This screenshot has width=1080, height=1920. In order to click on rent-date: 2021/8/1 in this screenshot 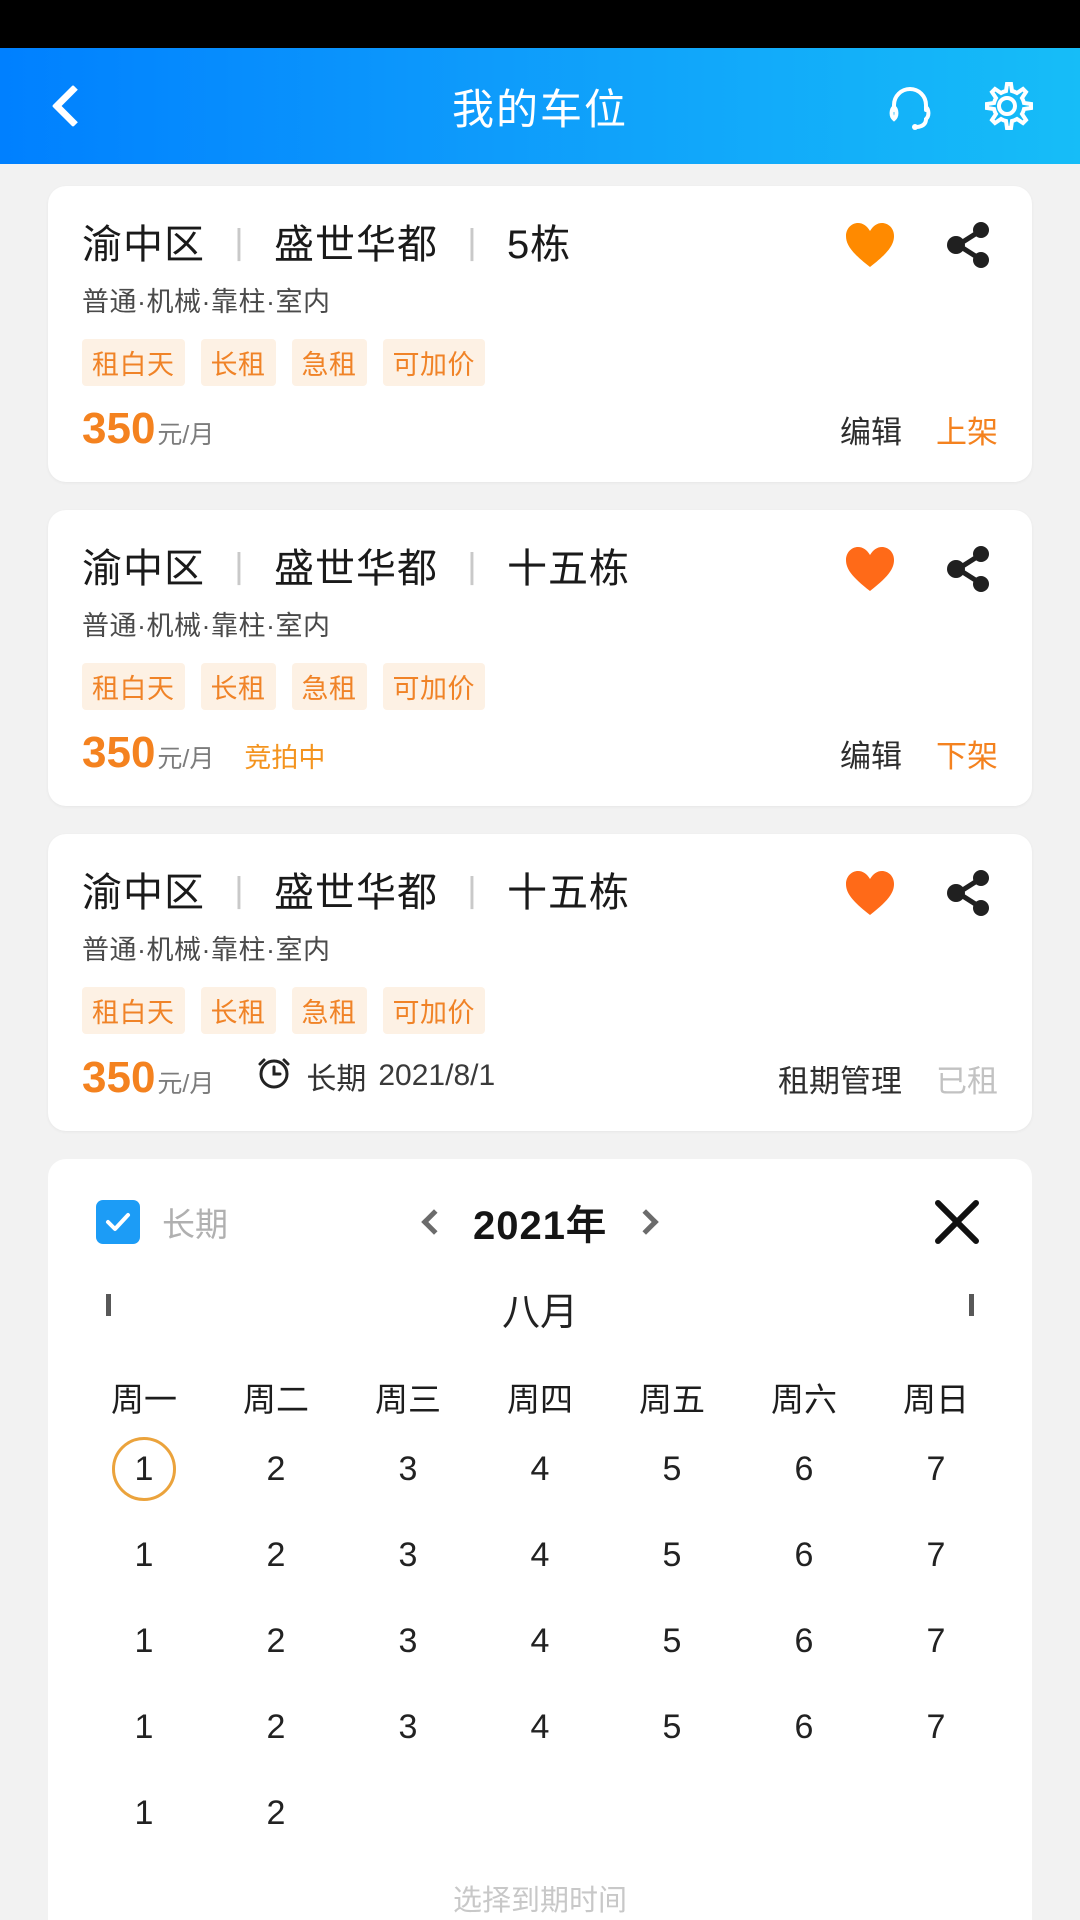, I will do `click(437, 1075)`.